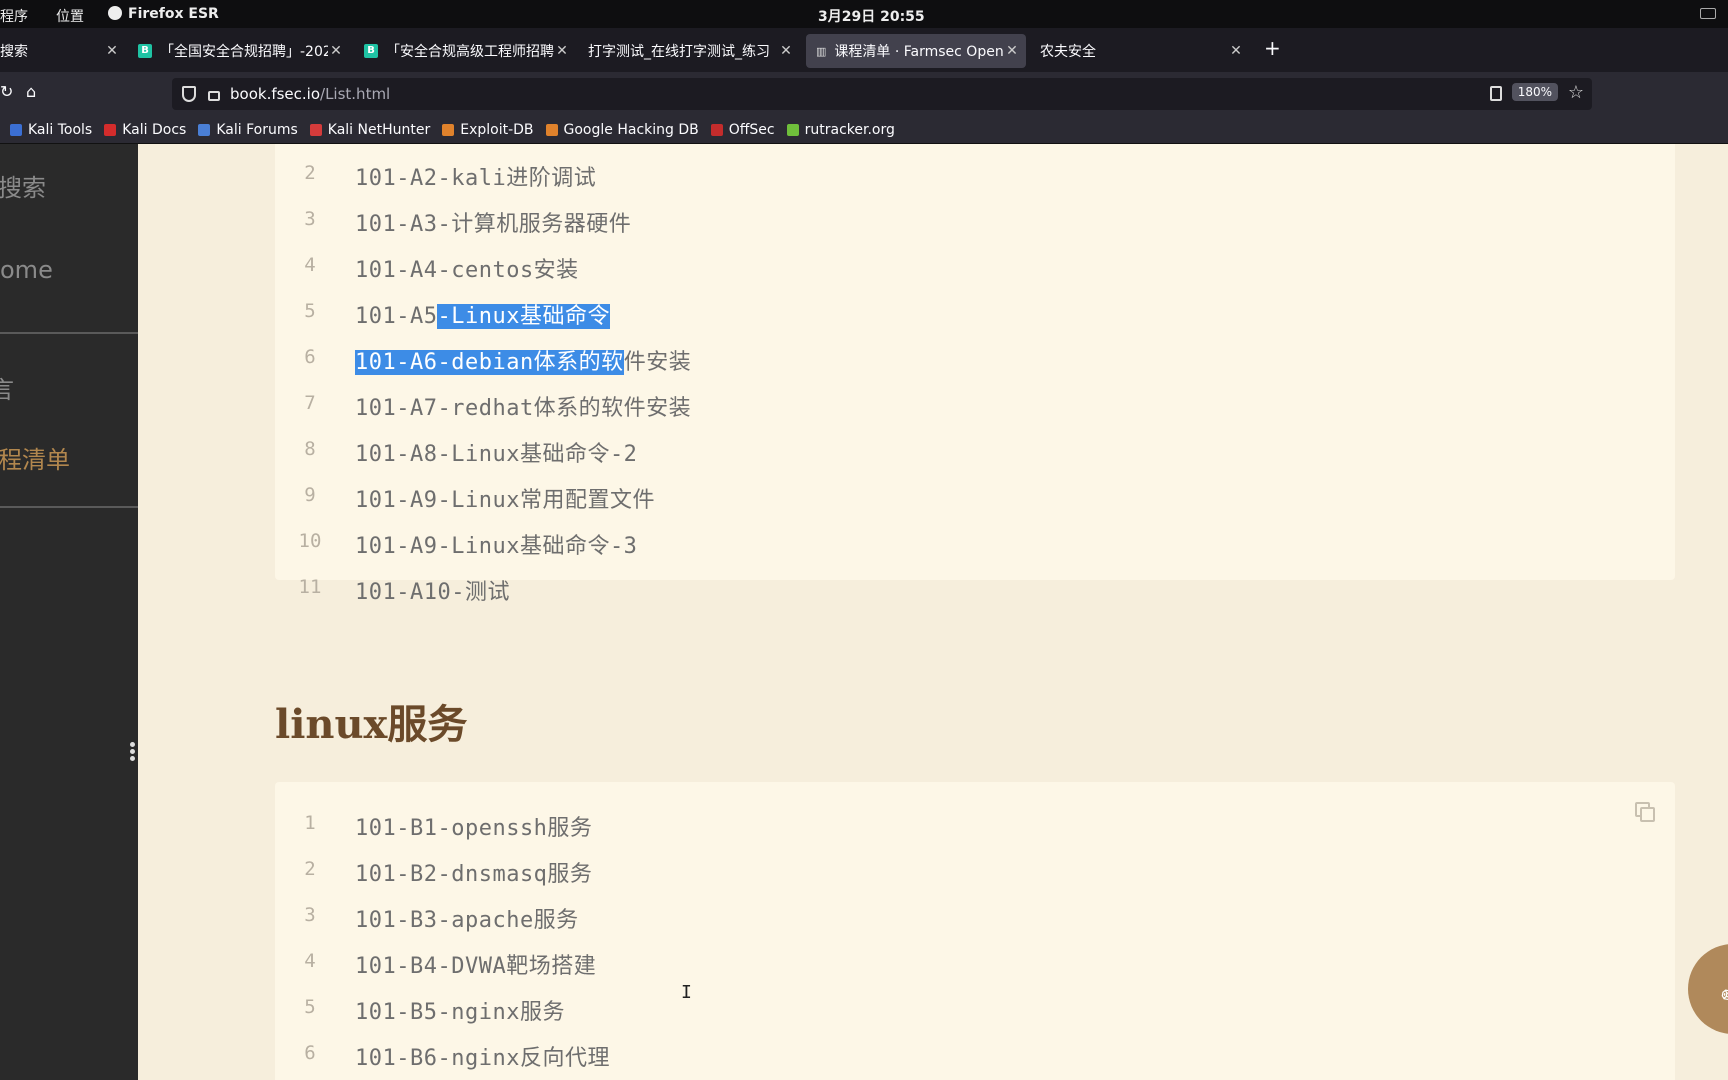  What do you see at coordinates (475, 176) in the screenshot?
I see `line-text: 101-A2-kali进阶调试` at bounding box center [475, 176].